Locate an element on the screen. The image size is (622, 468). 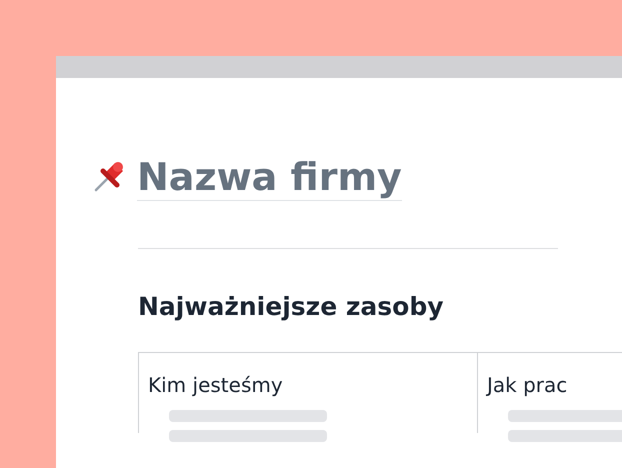
card-title: Kim jesteśmy is located at coordinates (216, 385).